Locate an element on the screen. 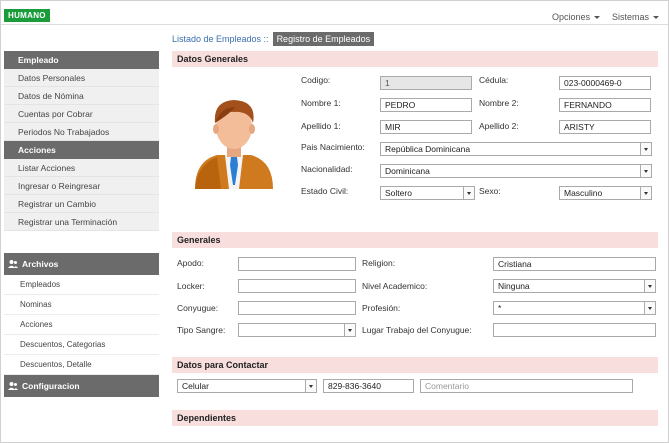 This screenshot has height=443, width=669. options-menu: Opciones is located at coordinates (576, 17).